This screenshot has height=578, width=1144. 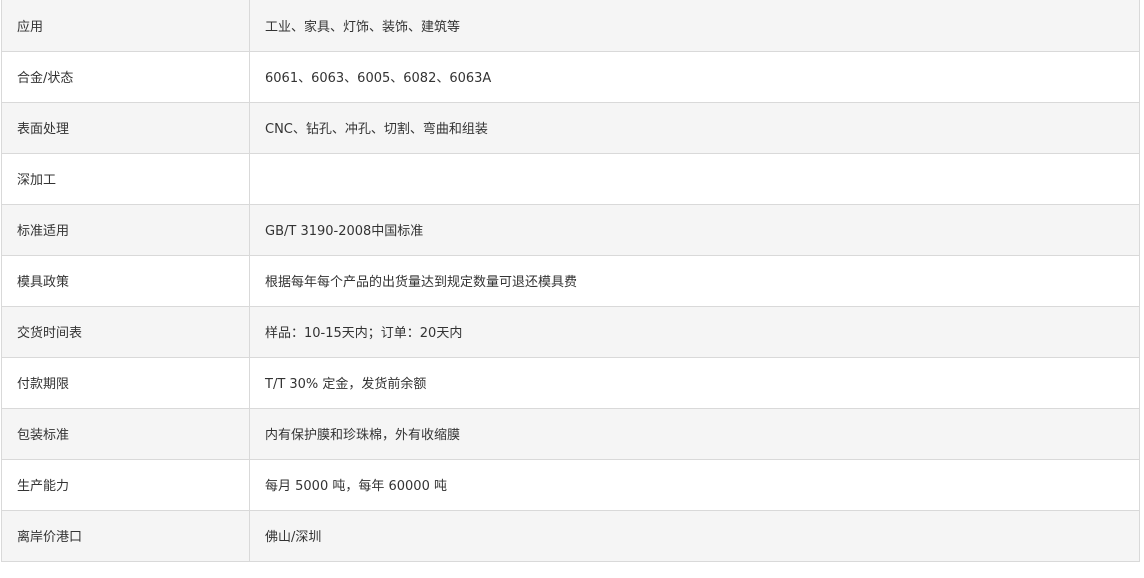 What do you see at coordinates (694, 331) in the screenshot?
I see `row-value: 样品：10-15天内；订单：20天内` at bounding box center [694, 331].